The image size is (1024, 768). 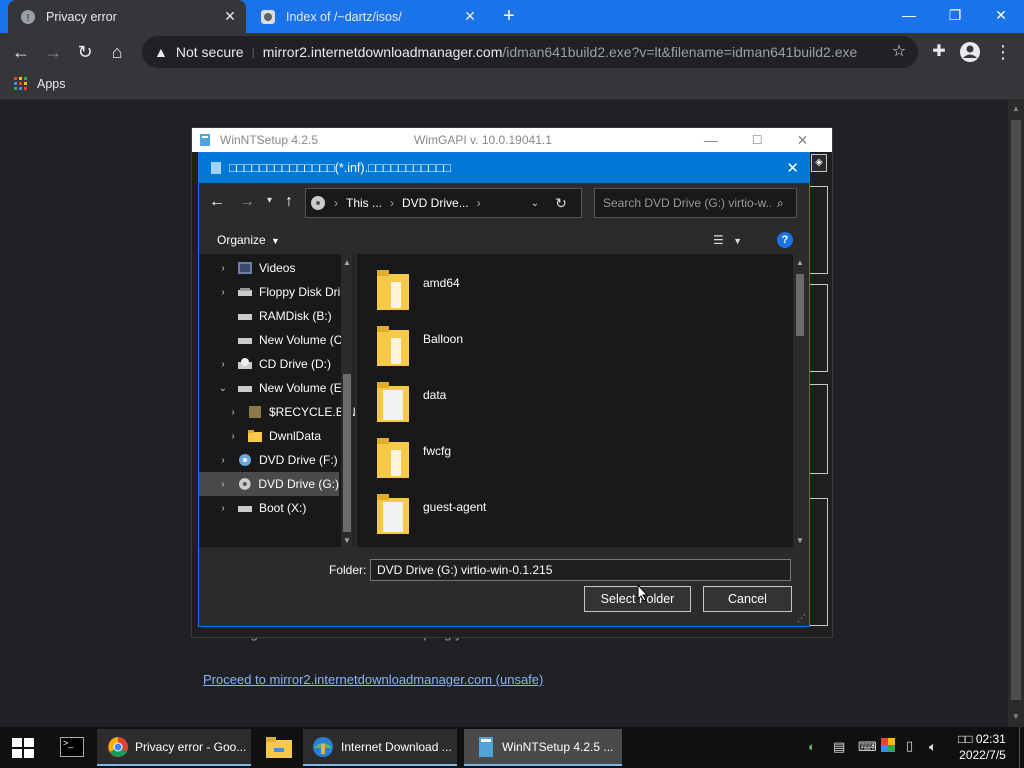 I want to click on search-box: Search DVD Drive (G:) virtio-w... ⌕, so click(x=695, y=203).